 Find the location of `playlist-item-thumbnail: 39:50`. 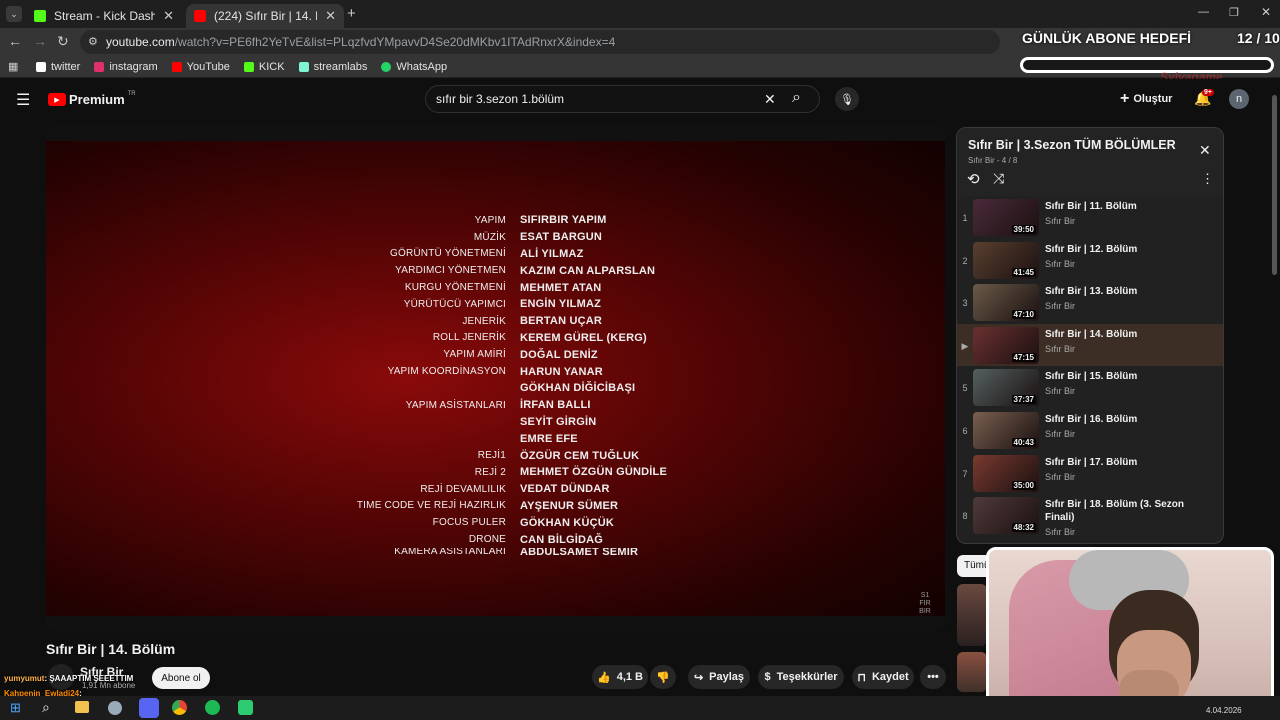

playlist-item-thumbnail: 39:50 is located at coordinates (1006, 217).